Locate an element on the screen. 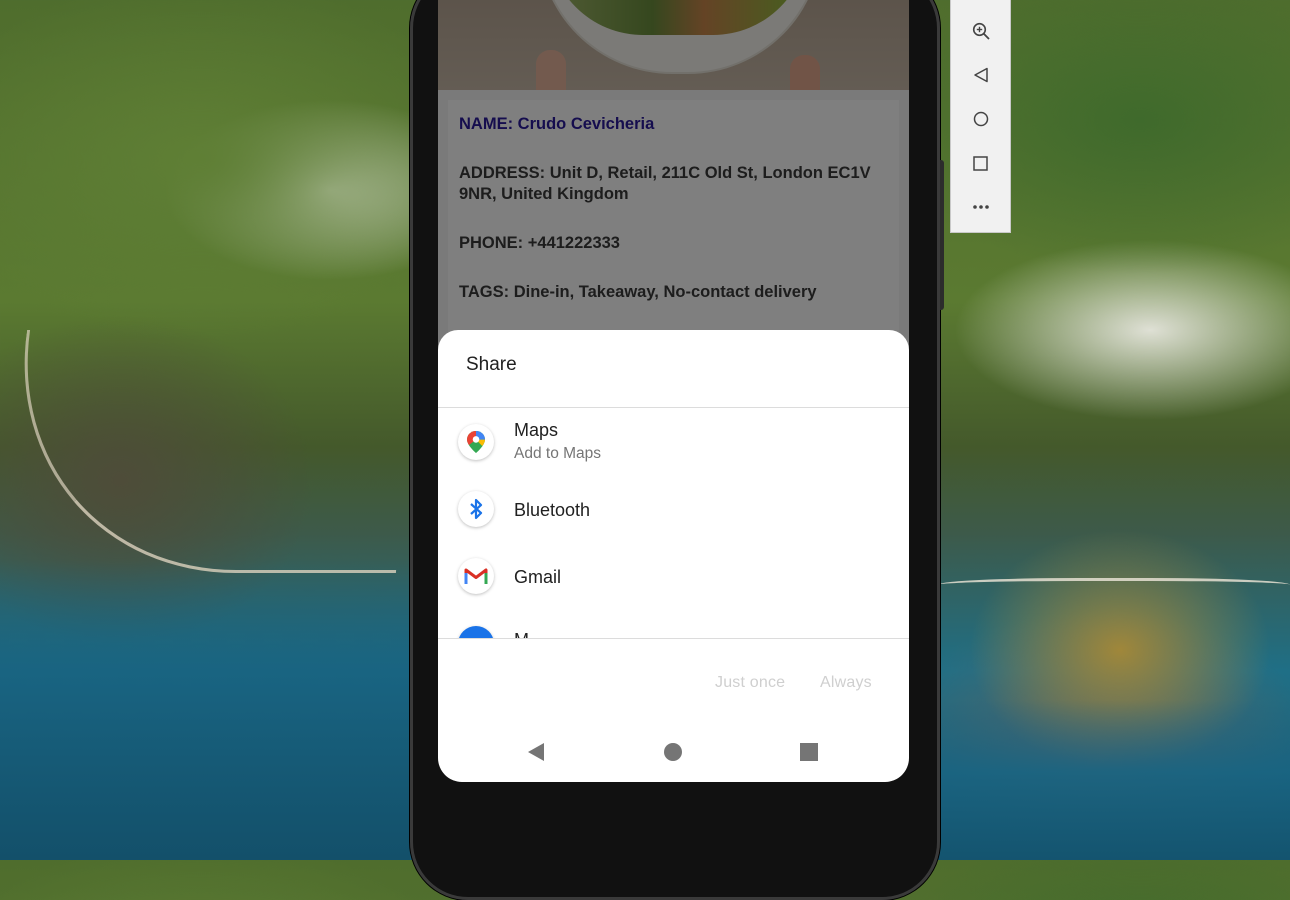  wallpaper-sea-left is located at coordinates (205, 710).